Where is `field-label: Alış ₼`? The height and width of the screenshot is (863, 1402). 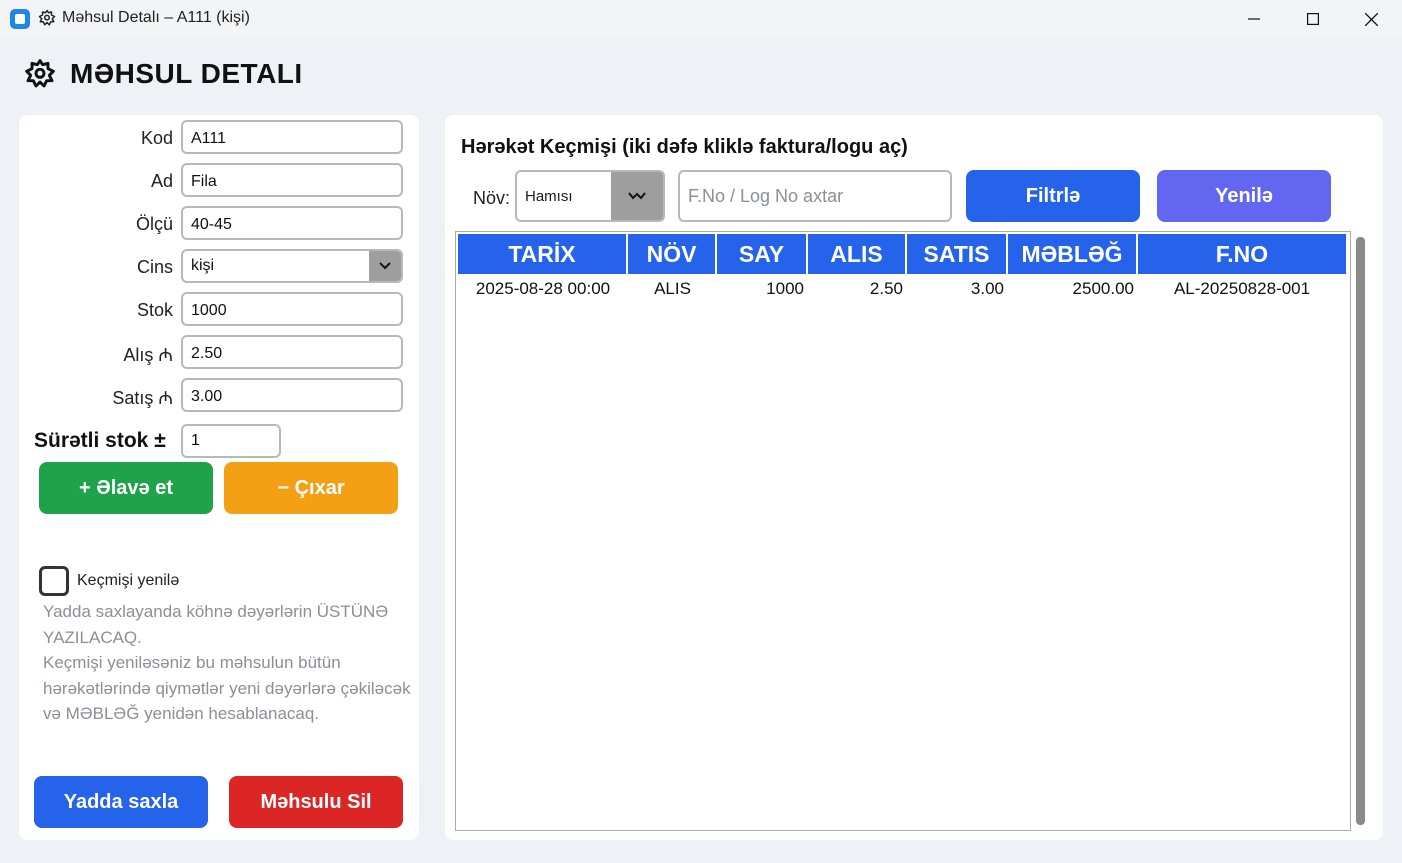 field-label: Alış ₼ is located at coordinates (148, 355).